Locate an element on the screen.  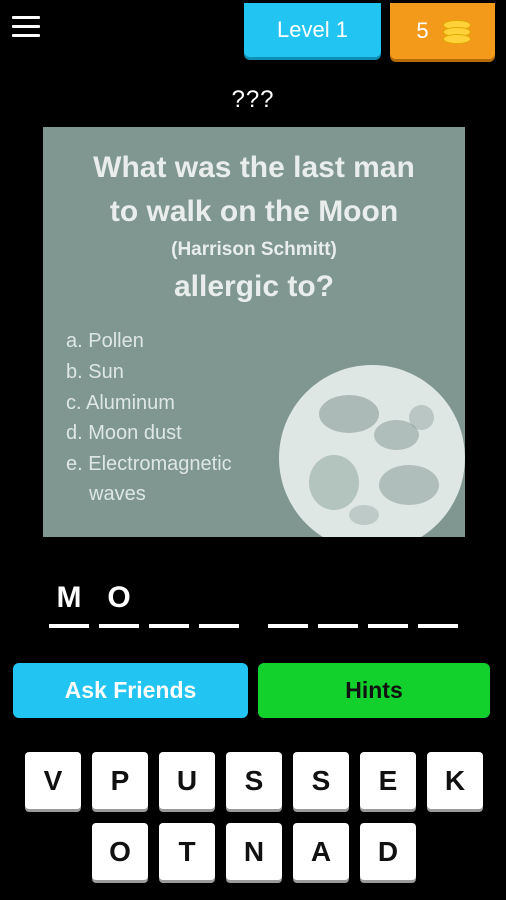
letter-key: N is located at coordinates (254, 851).